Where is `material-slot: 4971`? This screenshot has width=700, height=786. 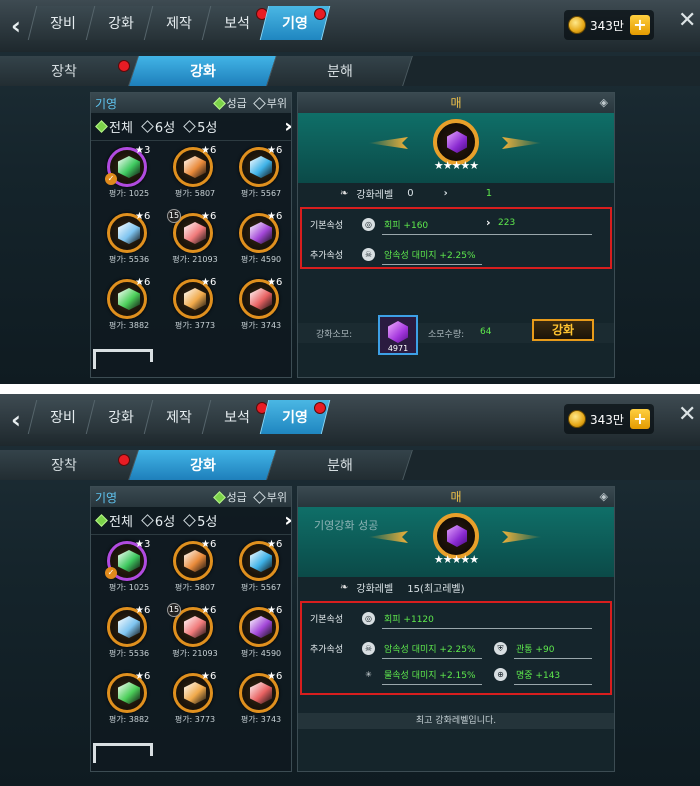 material-slot: 4971 is located at coordinates (398, 335).